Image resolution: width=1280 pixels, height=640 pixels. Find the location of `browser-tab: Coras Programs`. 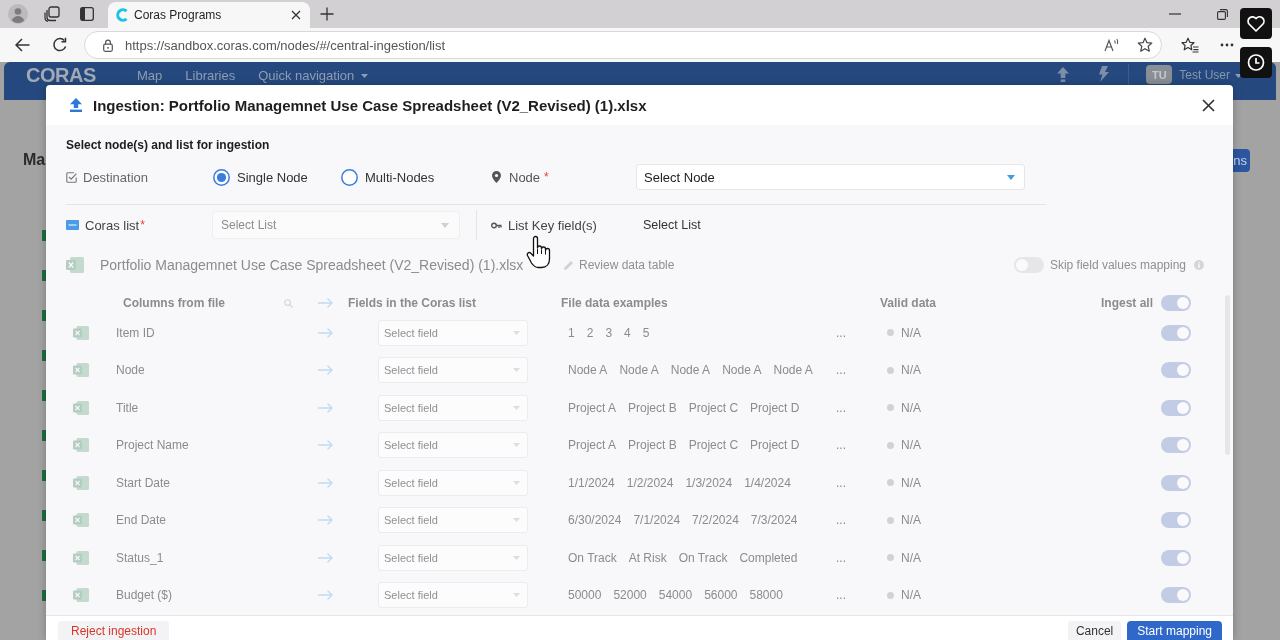

browser-tab: Coras Programs is located at coordinates (209, 15).